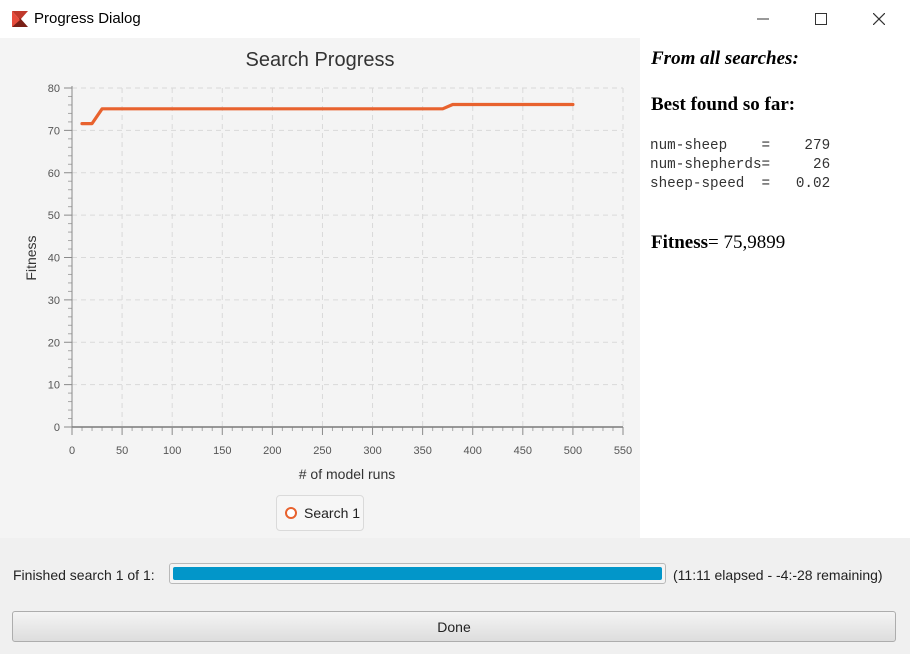 The width and height of the screenshot is (910, 654). What do you see at coordinates (57, 428) in the screenshot?
I see `y-tick-label: 0` at bounding box center [57, 428].